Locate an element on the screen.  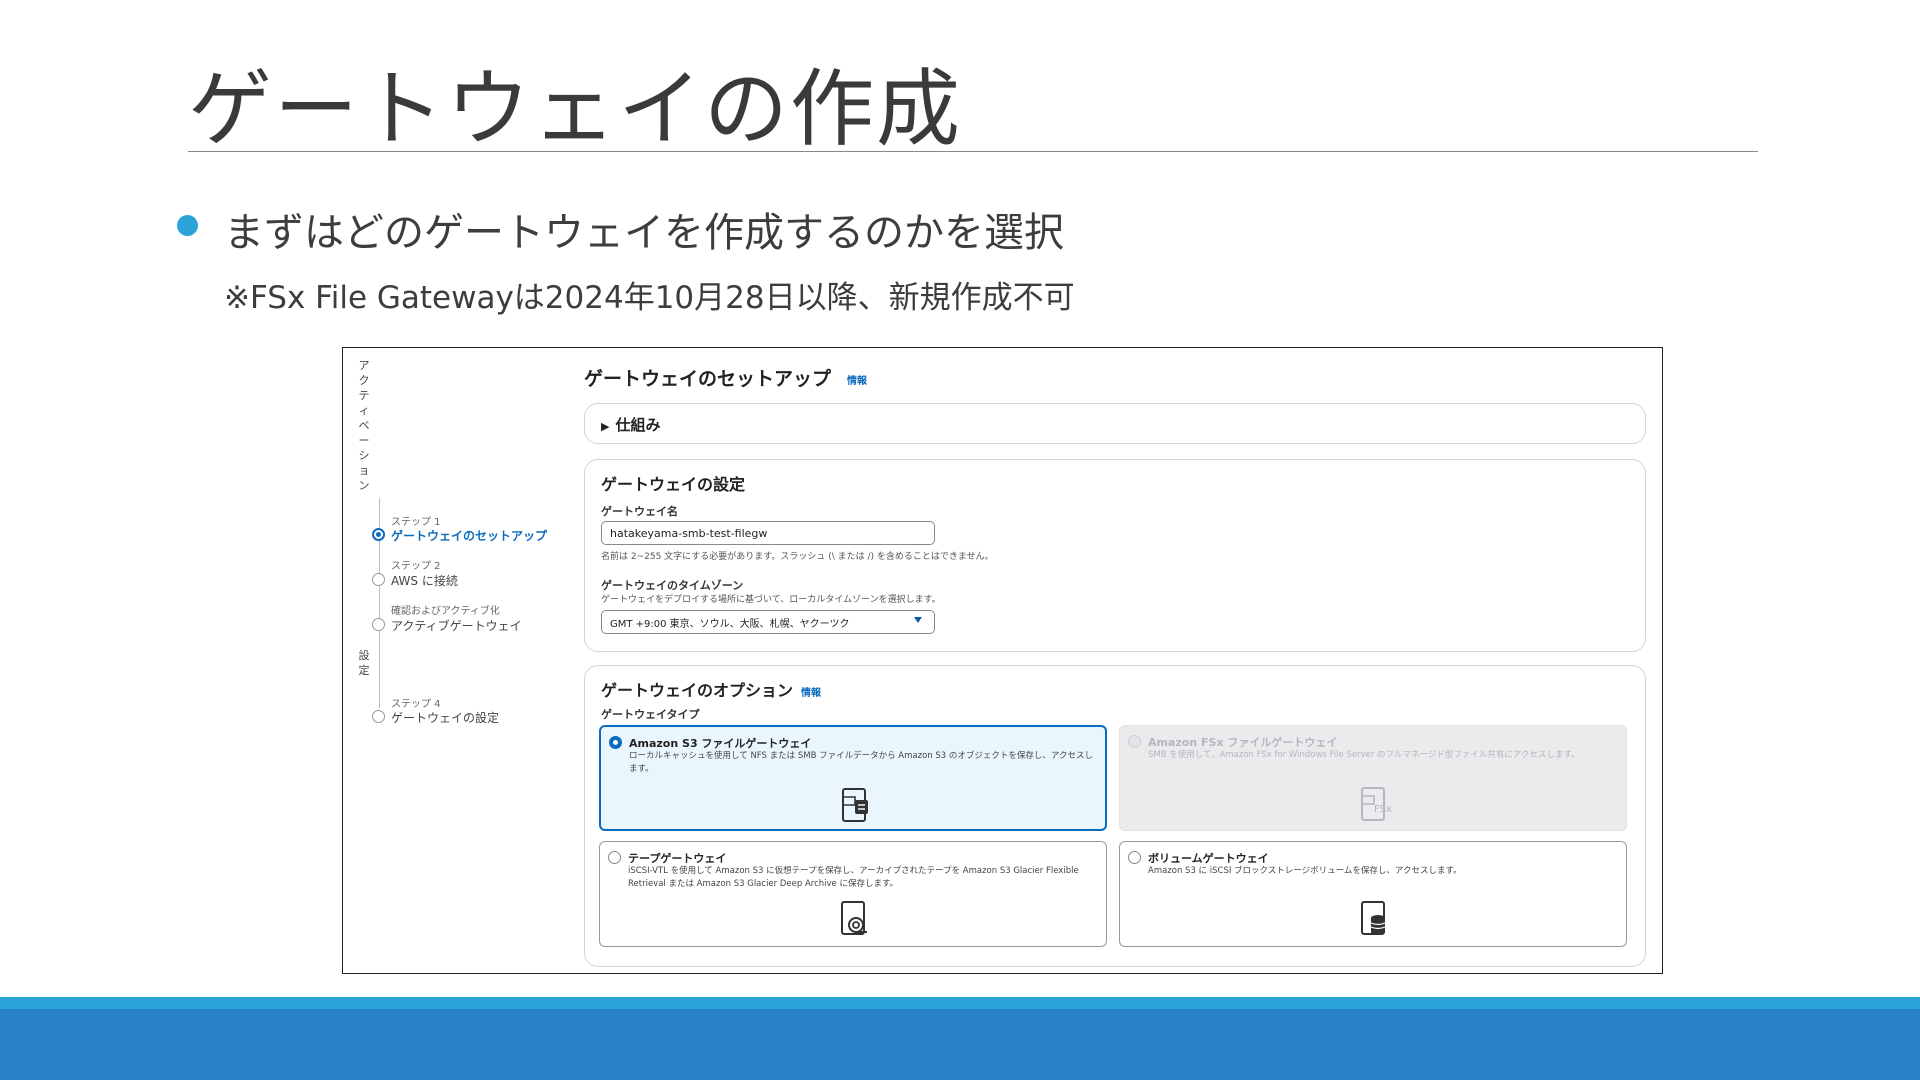
timezone-value: GMT +9:00 東京、ソウル、大阪、札幌、ヤクーツク is located at coordinates (730, 624).